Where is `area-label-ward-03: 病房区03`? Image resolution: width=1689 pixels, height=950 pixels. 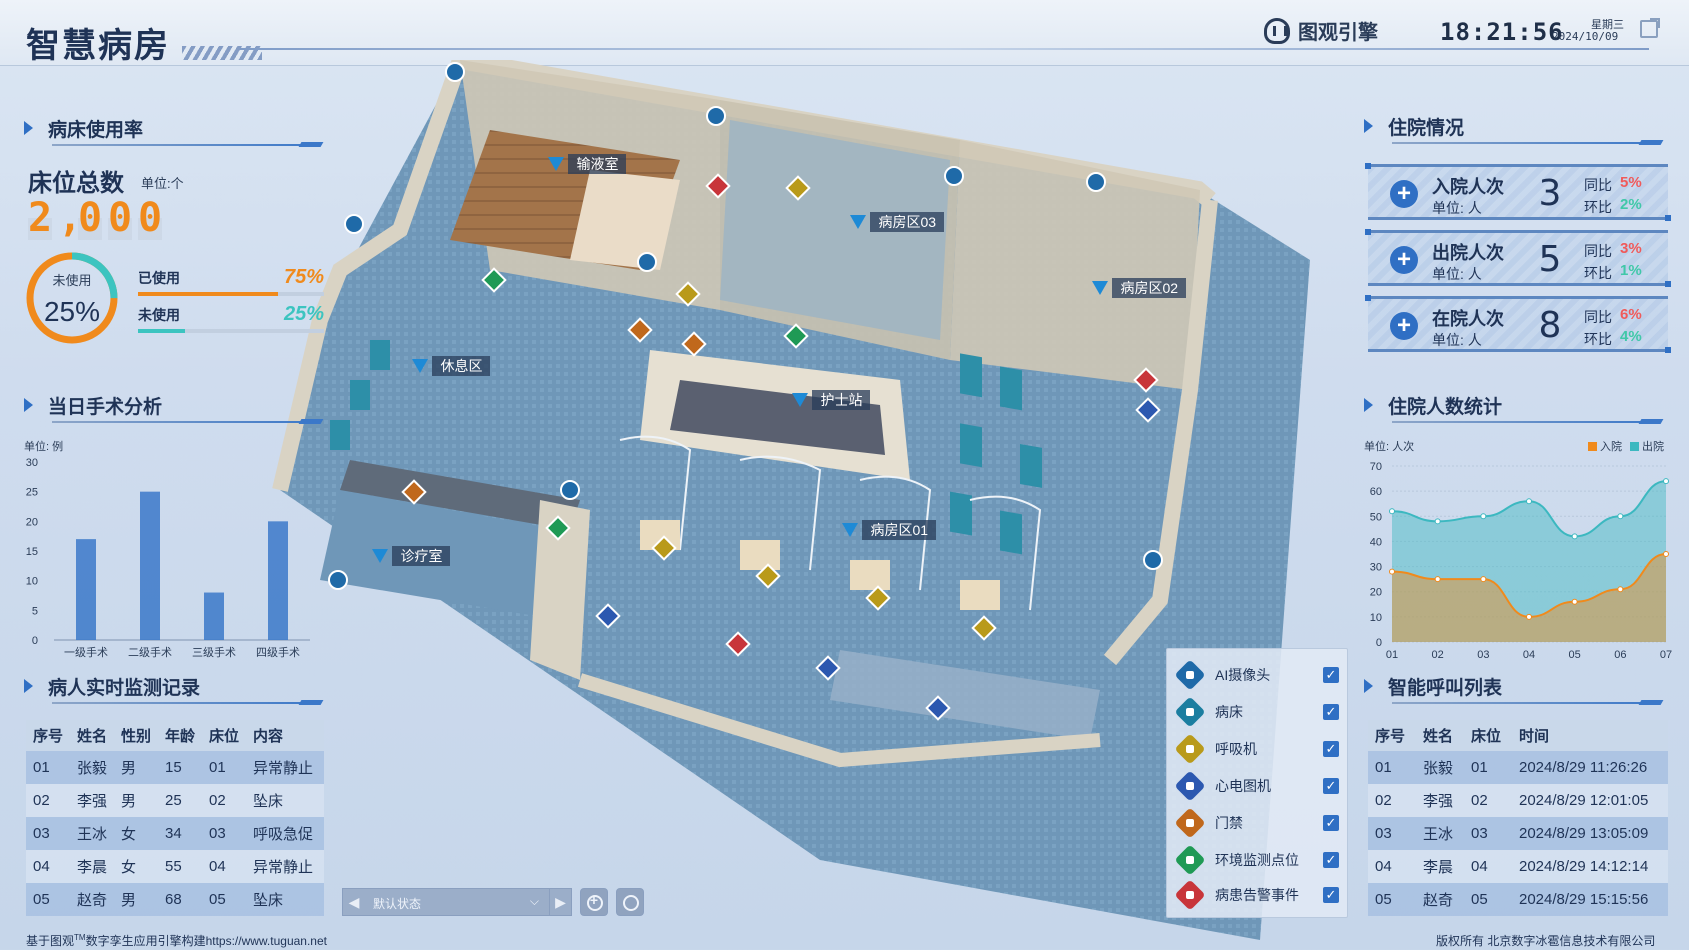 area-label-ward-03: 病房区03 is located at coordinates (897, 222).